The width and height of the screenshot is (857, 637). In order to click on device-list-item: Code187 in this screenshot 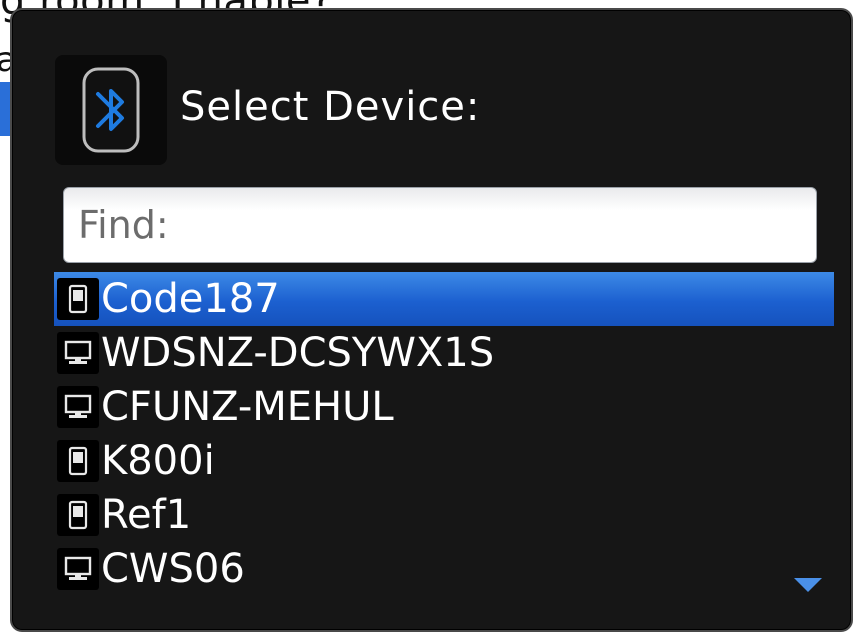, I will do `click(444, 299)`.